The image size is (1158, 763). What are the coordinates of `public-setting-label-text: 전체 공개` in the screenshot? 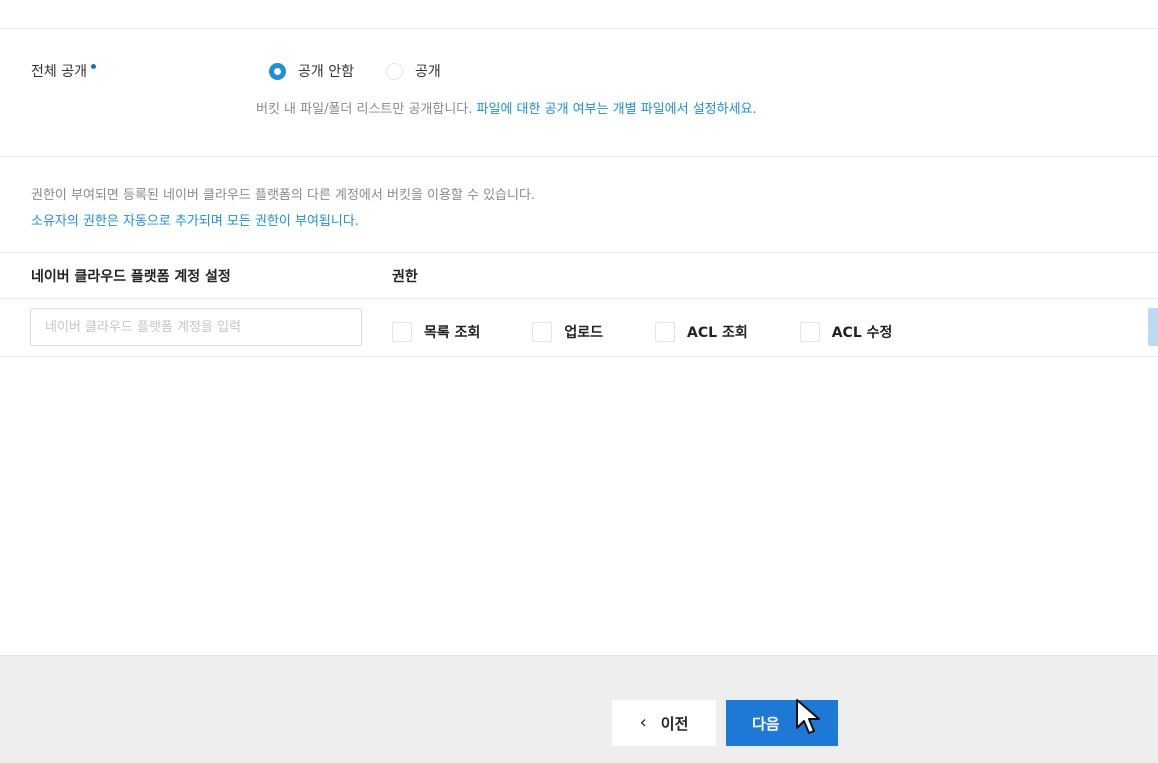 It's located at (59, 72).